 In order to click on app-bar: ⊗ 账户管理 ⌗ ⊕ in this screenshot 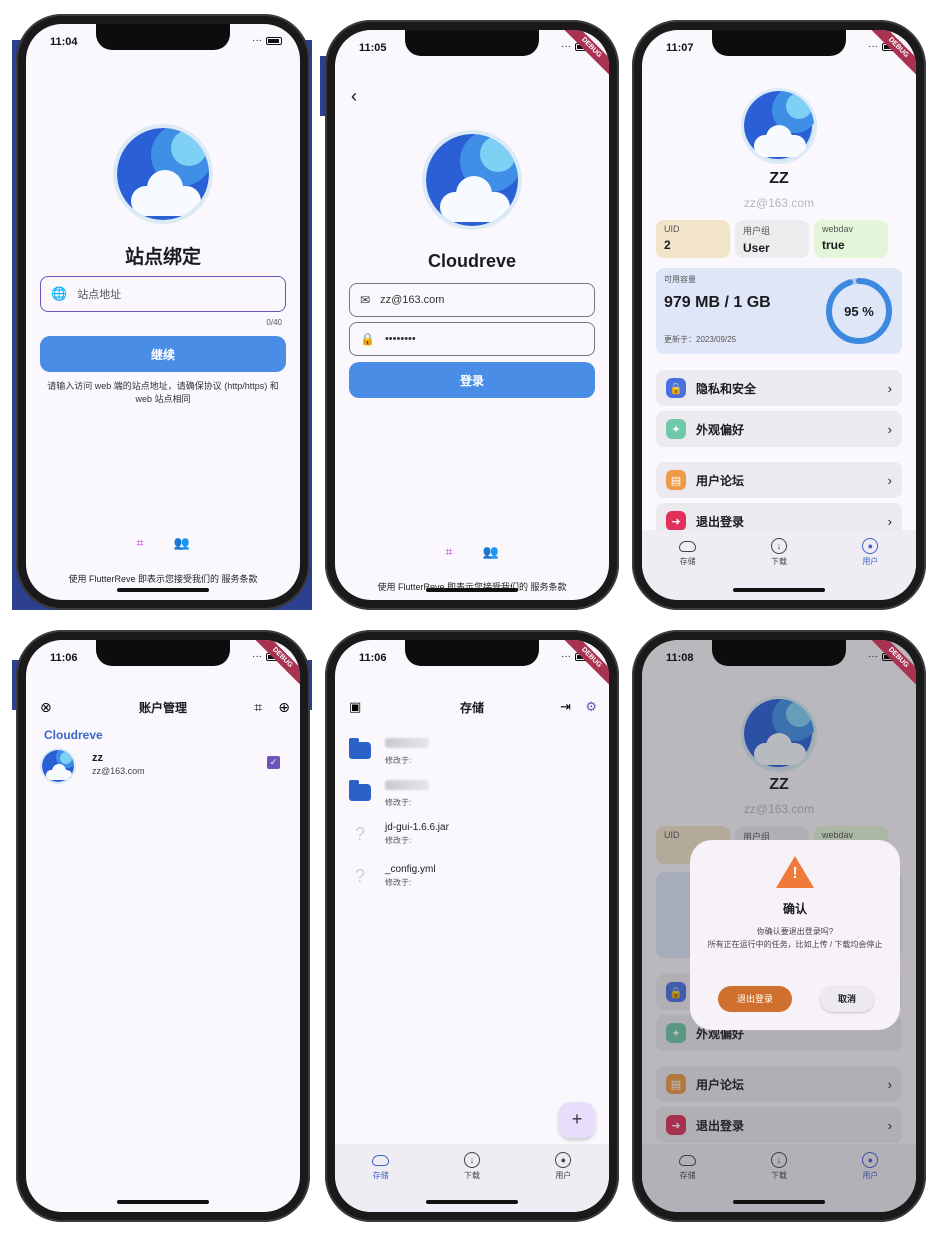, I will do `click(163, 707)`.